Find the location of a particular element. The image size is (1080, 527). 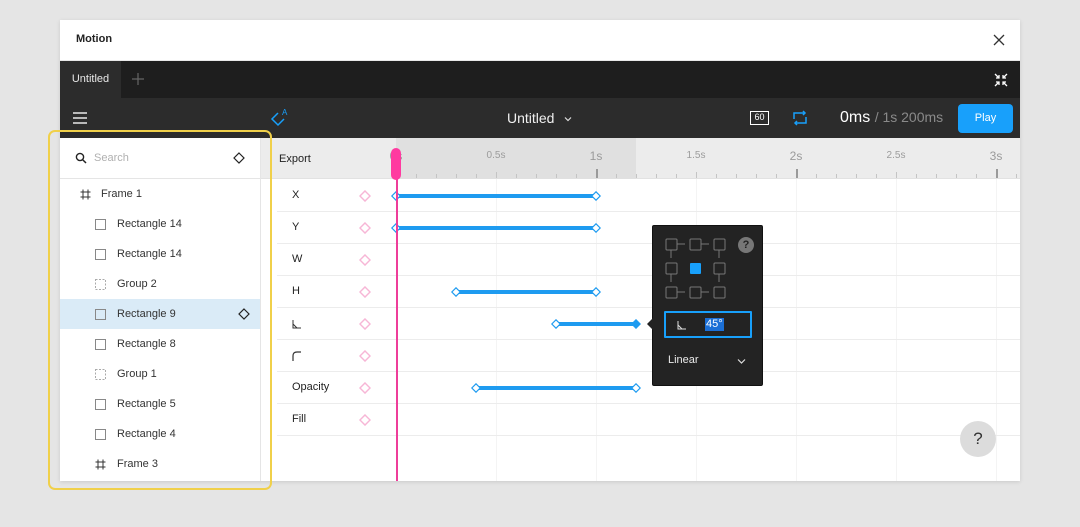

layer-name: Rectangle 4 is located at coordinates (146, 434).